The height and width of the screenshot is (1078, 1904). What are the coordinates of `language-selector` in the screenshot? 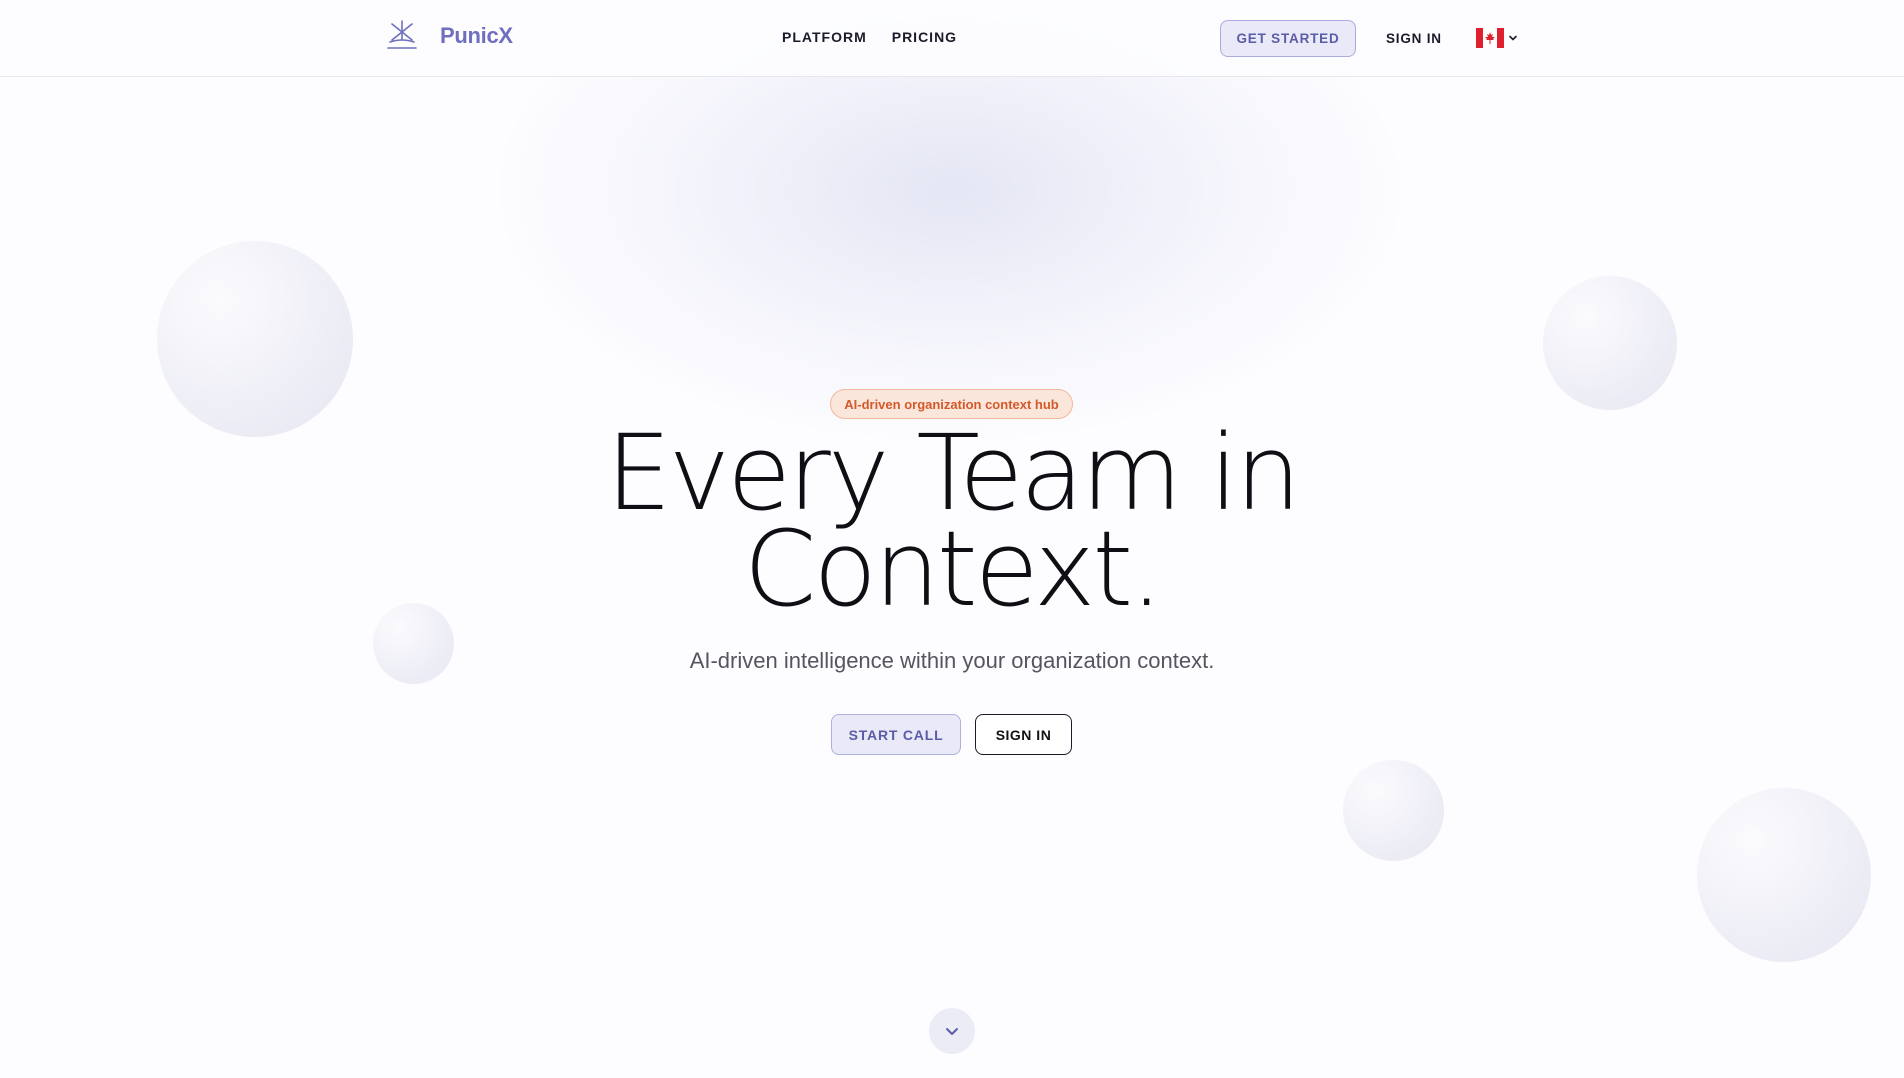 It's located at (1497, 38).